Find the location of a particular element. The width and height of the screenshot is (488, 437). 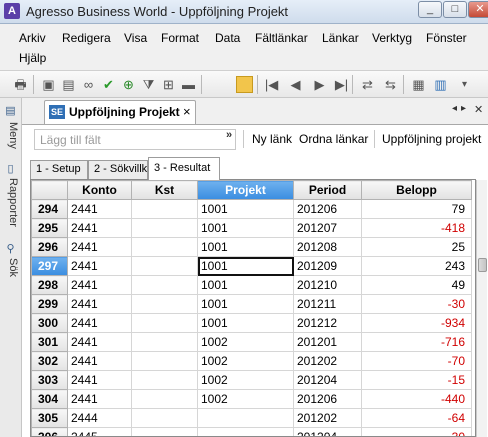

cell-belopp: -15 is located at coordinates (416, 380).